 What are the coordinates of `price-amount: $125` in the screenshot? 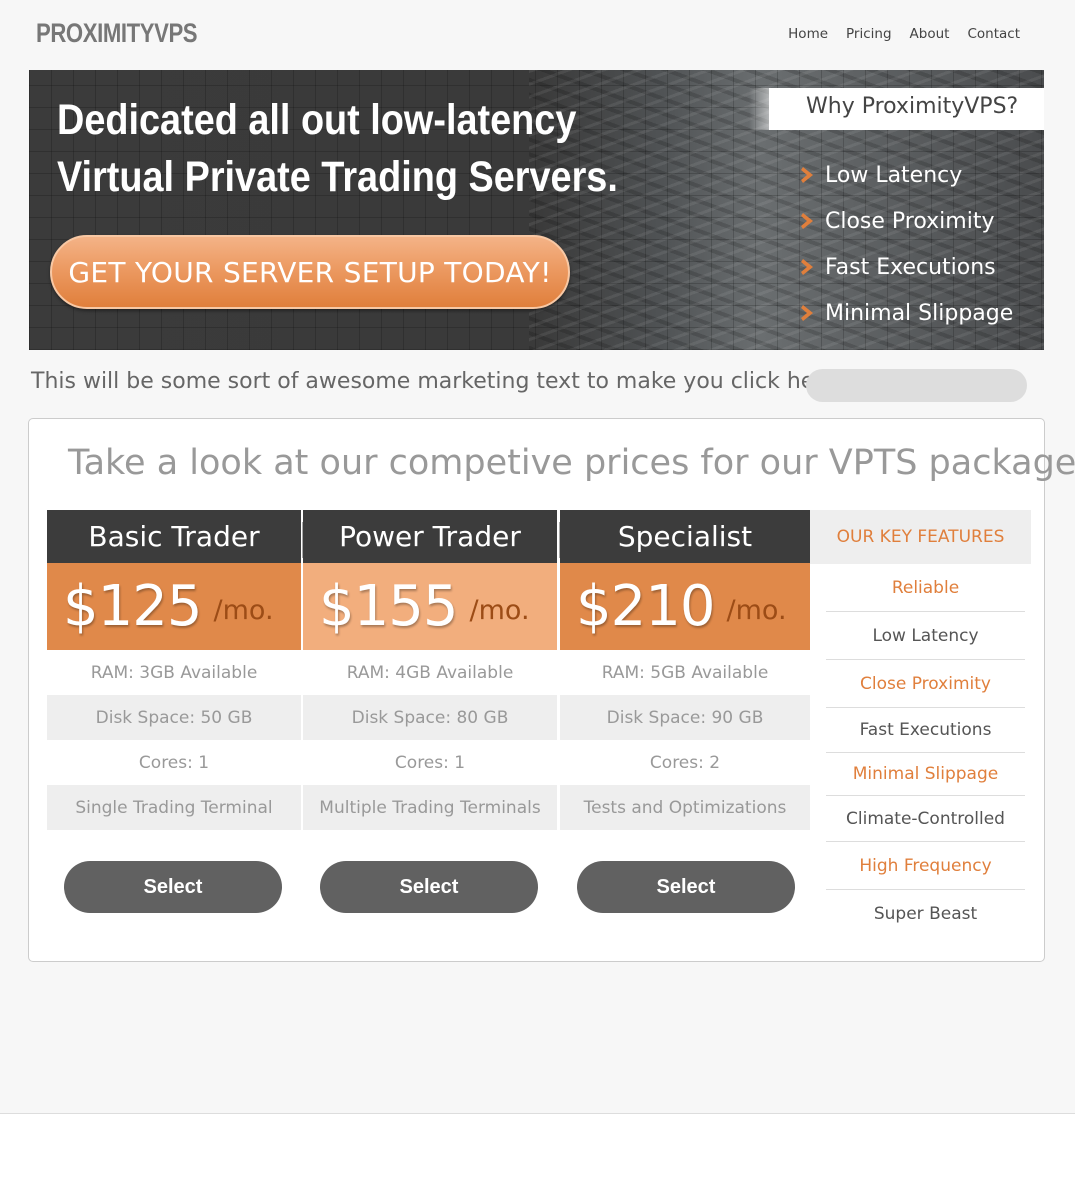 It's located at (133, 606).